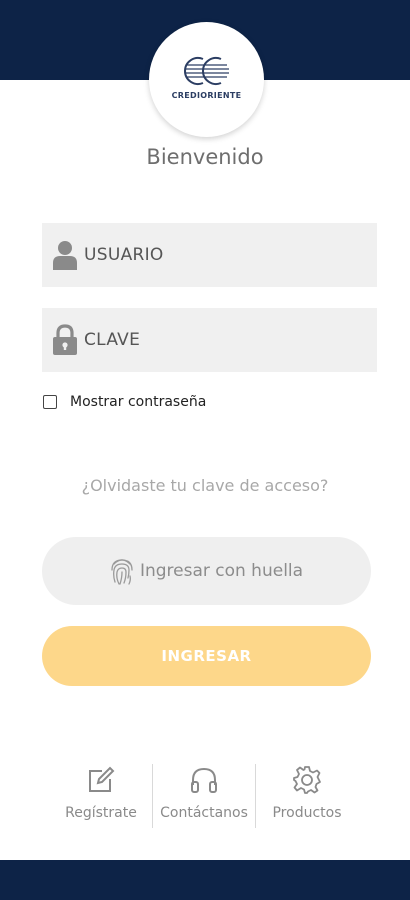  Describe the element at coordinates (307, 798) in the screenshot. I see `footer-products: Productos` at that location.